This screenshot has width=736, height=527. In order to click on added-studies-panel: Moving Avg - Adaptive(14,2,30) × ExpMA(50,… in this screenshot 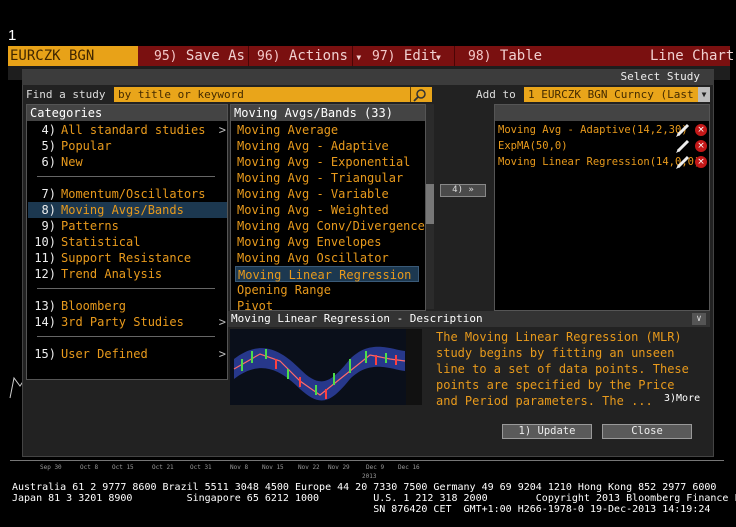, I will do `click(602, 207)`.